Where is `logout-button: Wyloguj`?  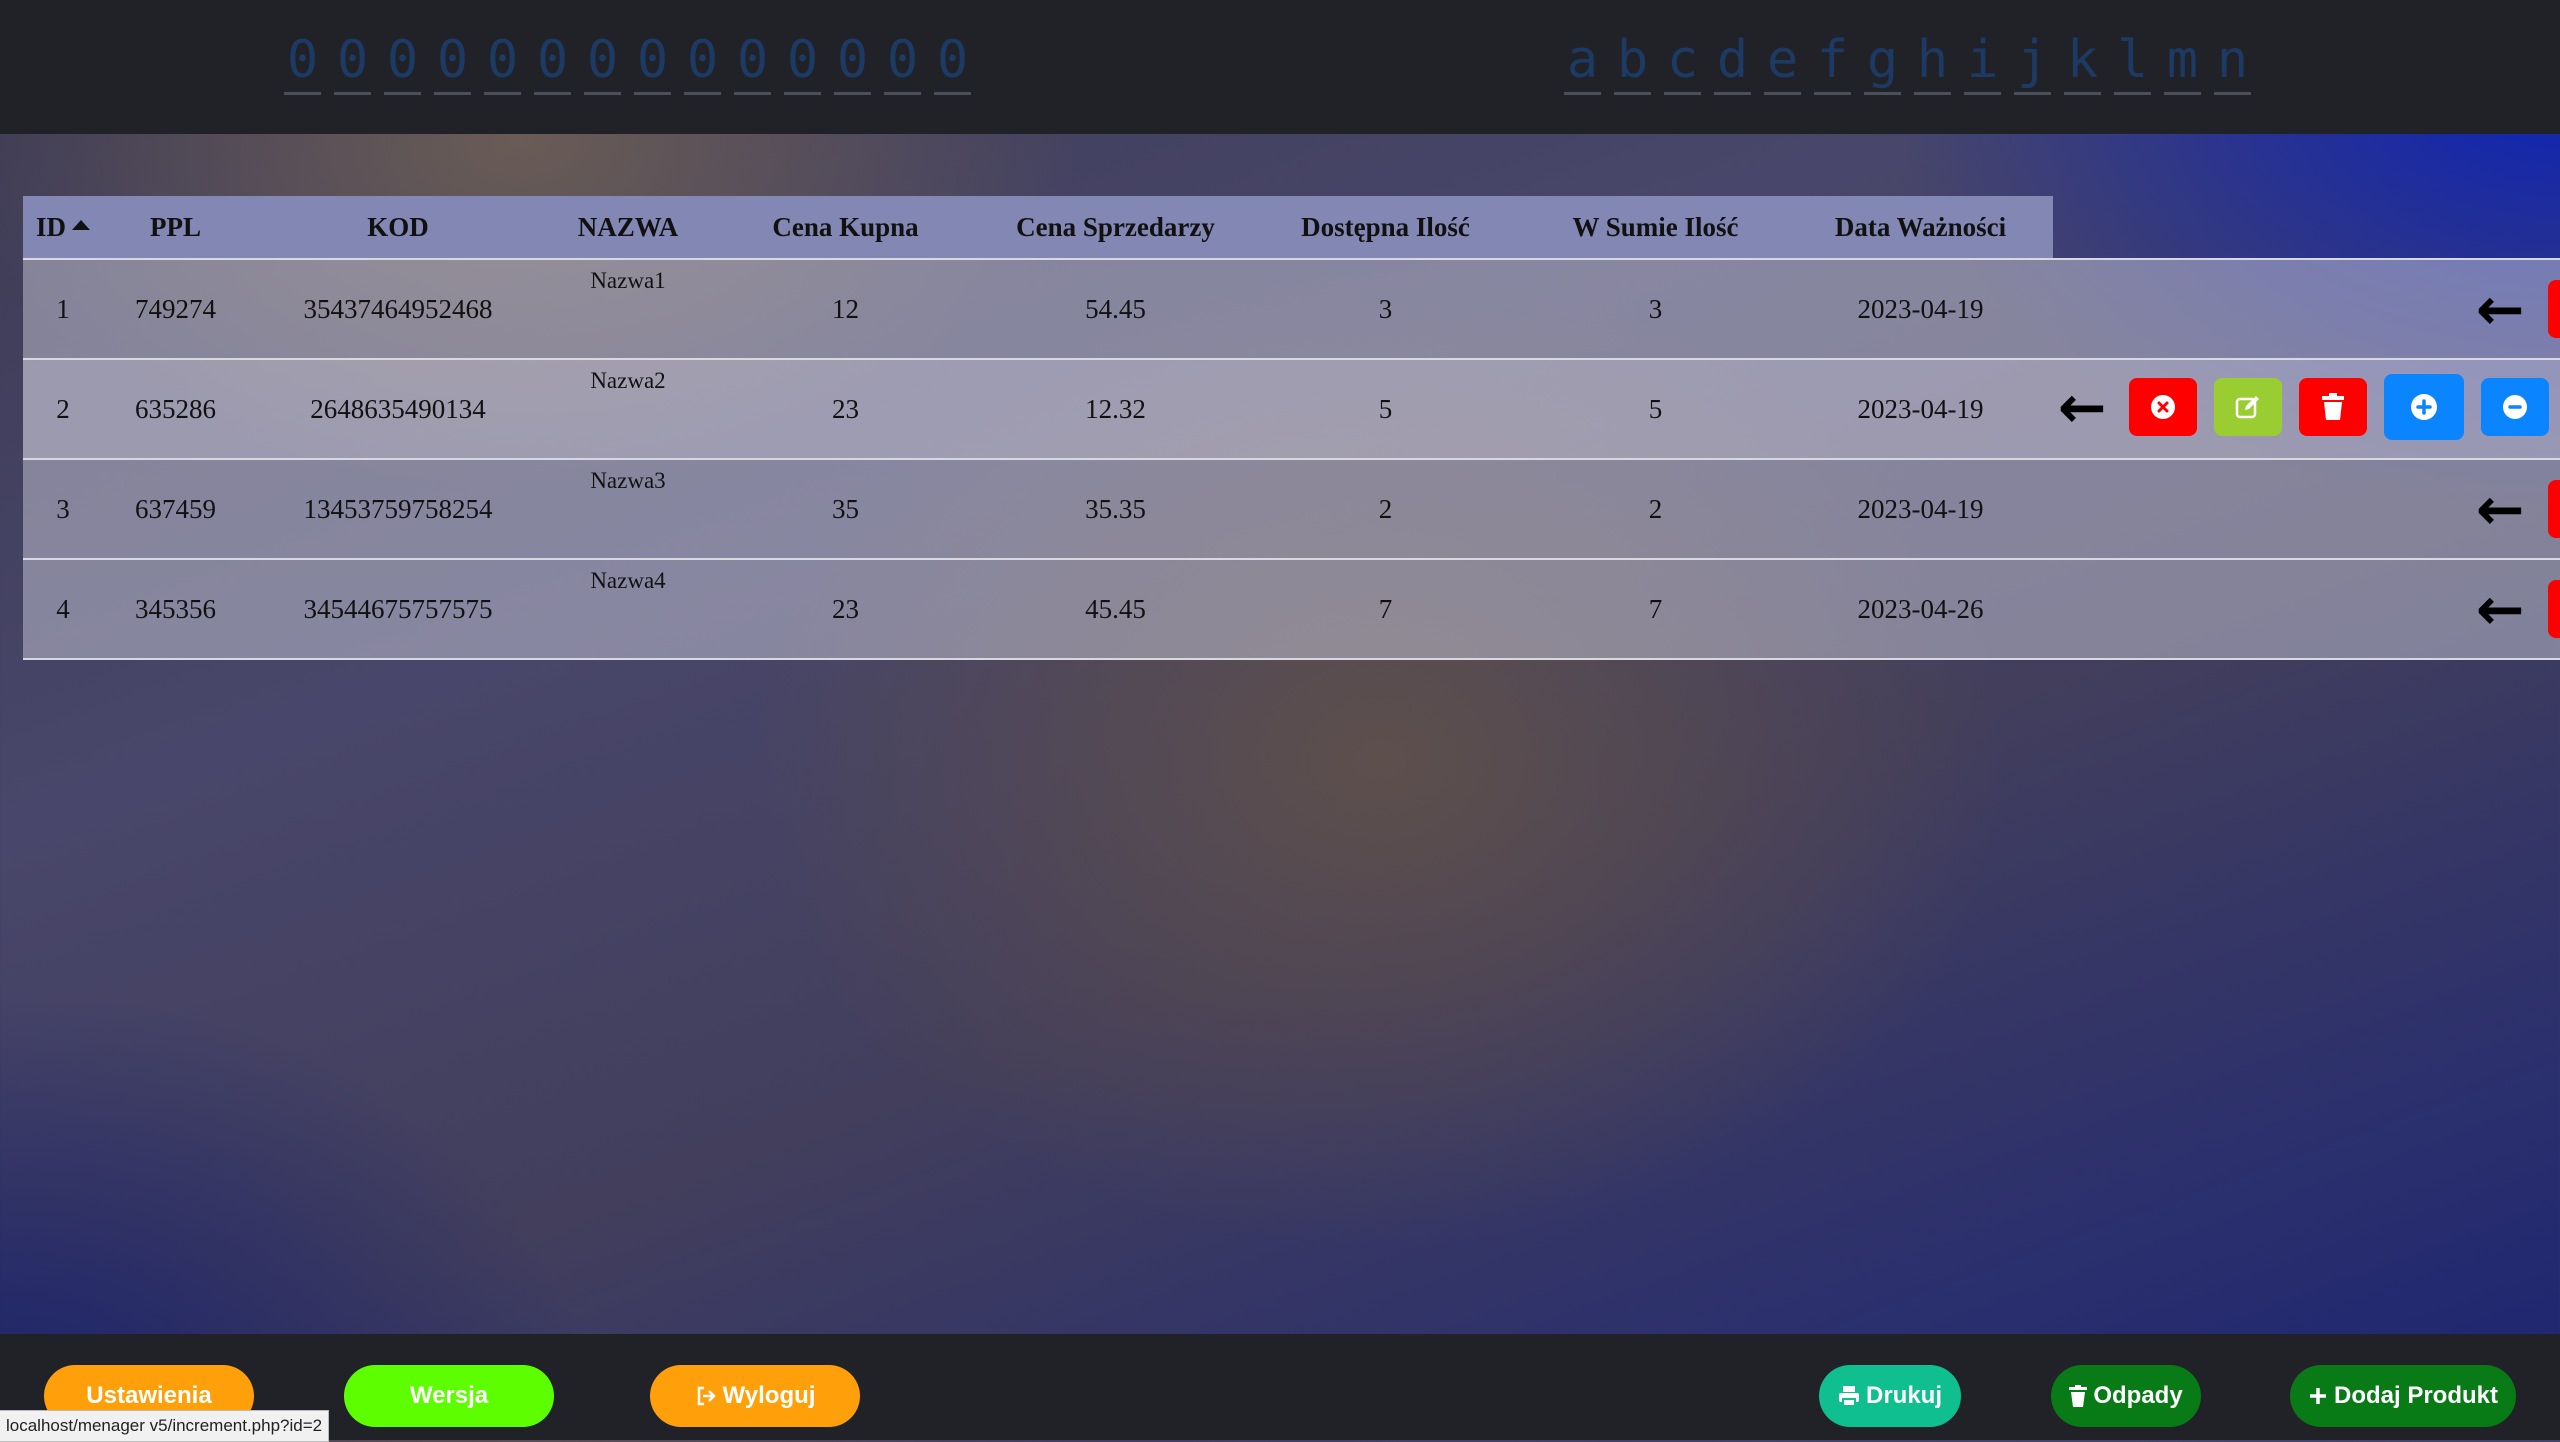 logout-button: Wyloguj is located at coordinates (755, 1396).